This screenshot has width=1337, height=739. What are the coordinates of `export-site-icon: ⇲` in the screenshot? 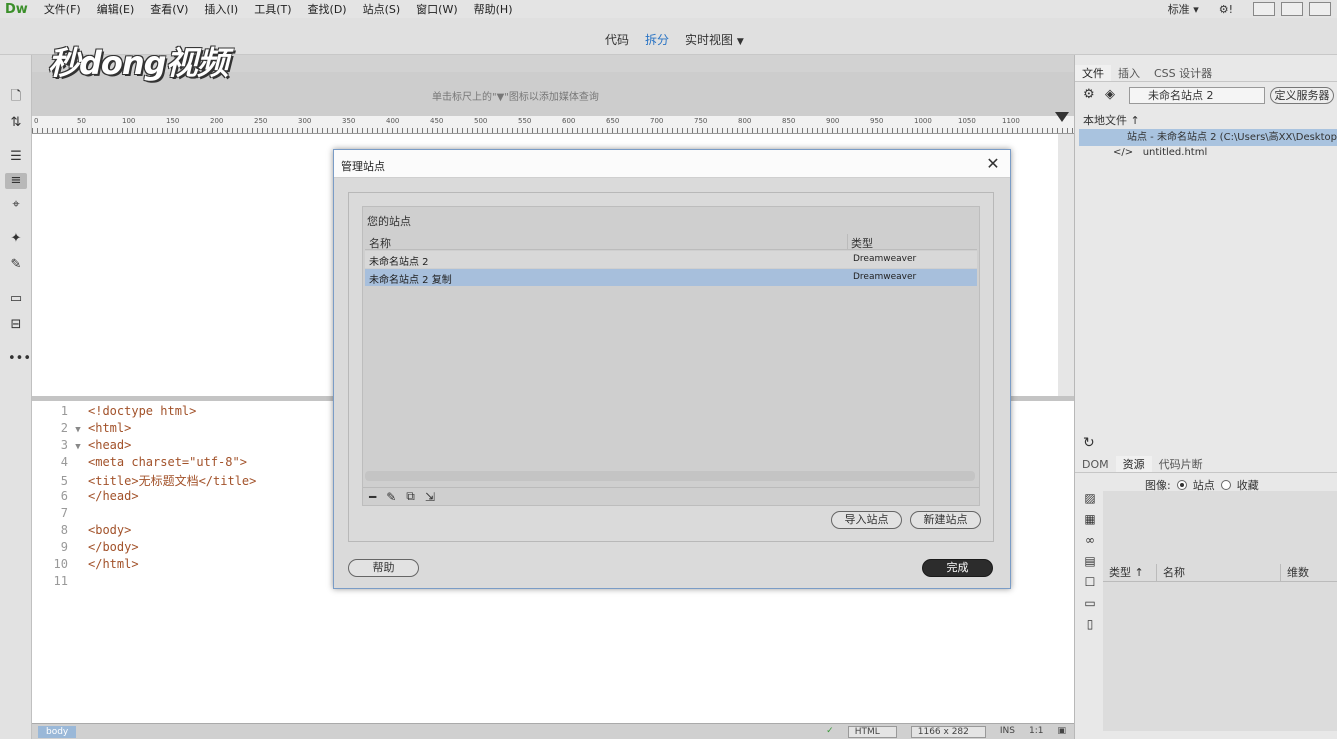 It's located at (430, 497).